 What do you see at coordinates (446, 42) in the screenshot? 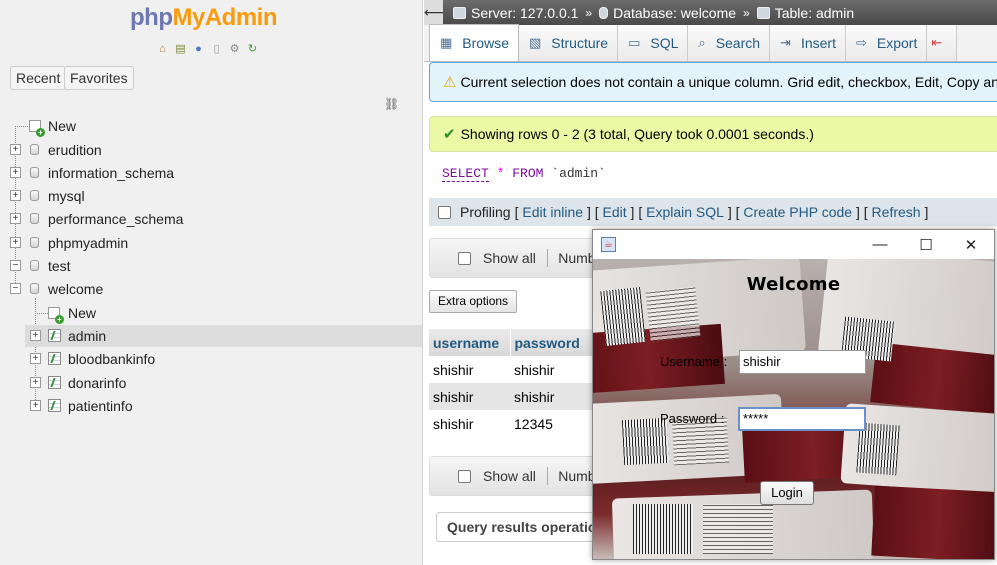
I see `browse-icon: ▦` at bounding box center [446, 42].